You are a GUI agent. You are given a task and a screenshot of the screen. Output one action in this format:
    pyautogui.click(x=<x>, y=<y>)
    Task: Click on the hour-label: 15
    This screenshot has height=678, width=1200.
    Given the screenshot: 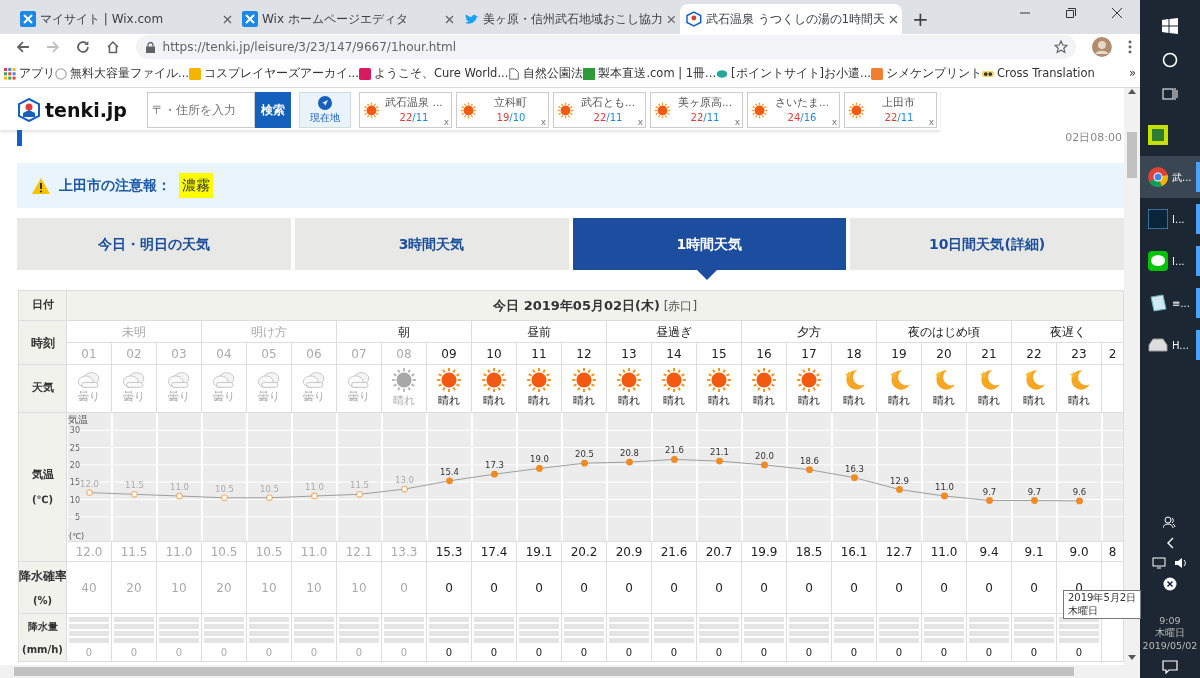 What is the action you would take?
    pyautogui.click(x=719, y=353)
    